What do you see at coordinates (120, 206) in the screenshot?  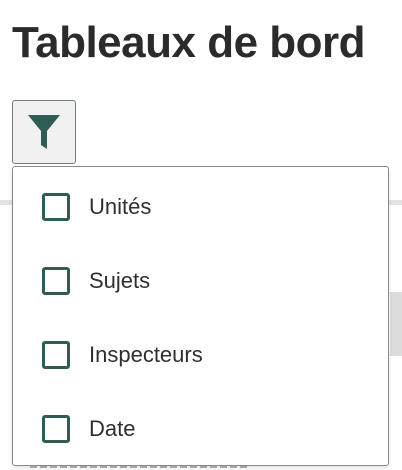 I see `filter-option-label: Unités` at bounding box center [120, 206].